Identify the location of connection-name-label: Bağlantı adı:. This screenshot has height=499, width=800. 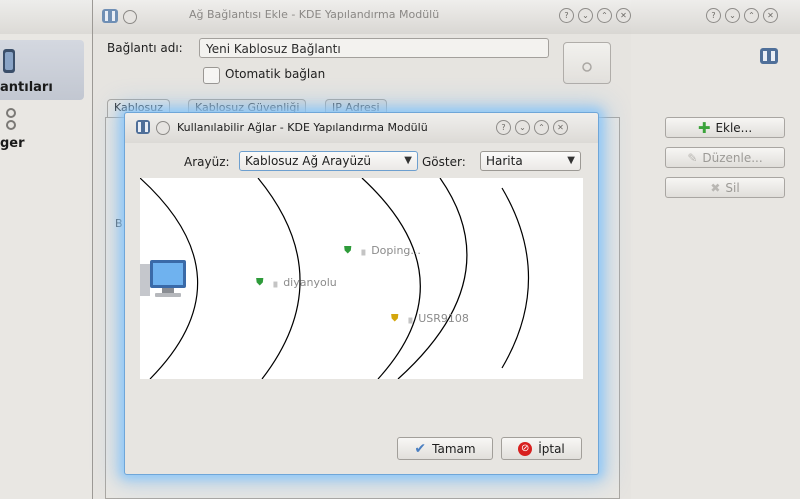
(145, 48).